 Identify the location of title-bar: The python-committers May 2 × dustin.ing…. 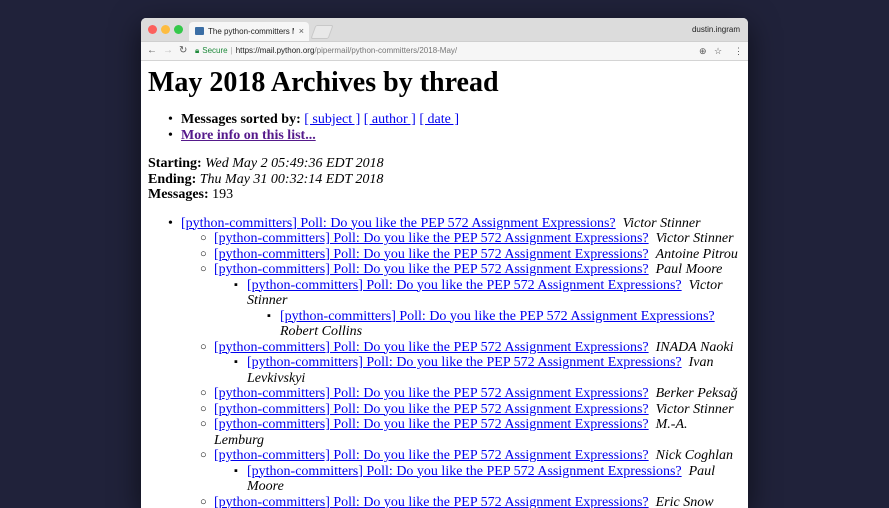
(444, 30).